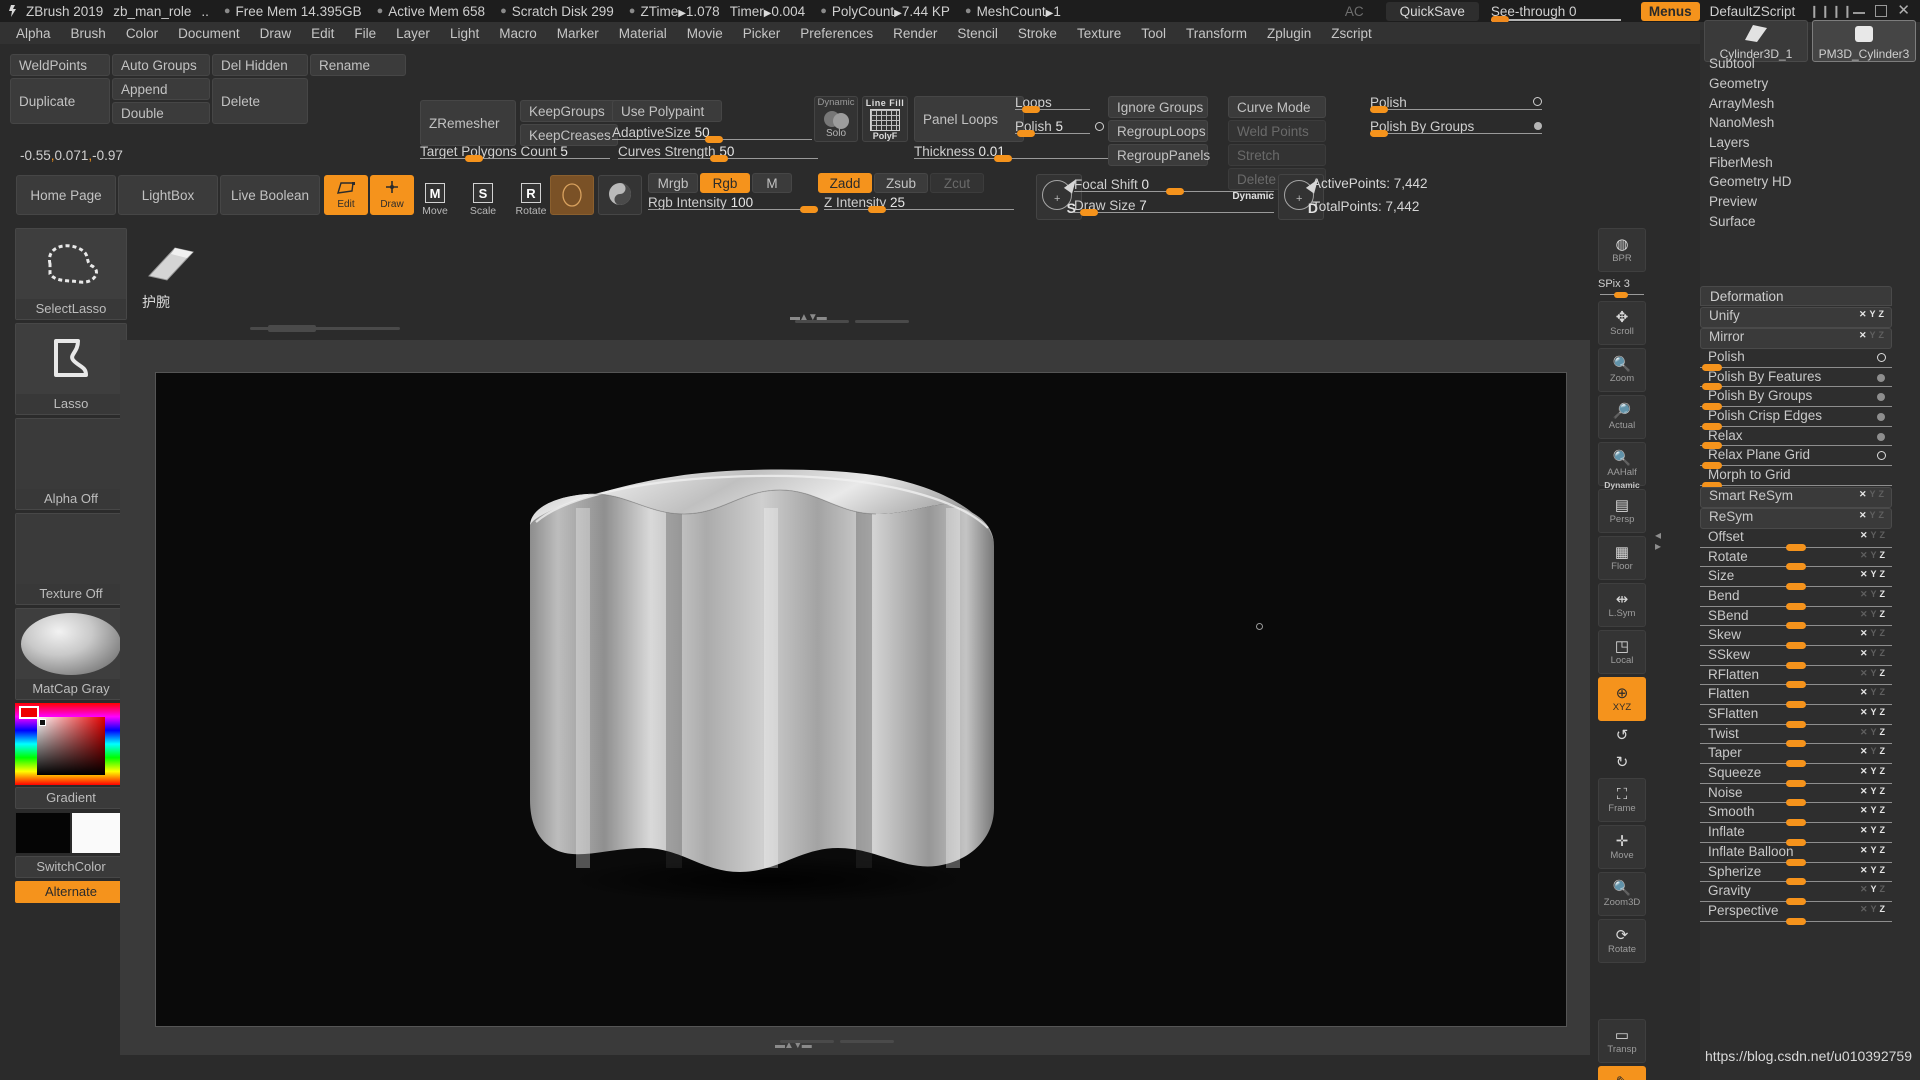 Image resolution: width=1920 pixels, height=1080 pixels. Describe the element at coordinates (1622, 370) in the screenshot. I see `zoom-button: 🔍 Zoom` at that location.